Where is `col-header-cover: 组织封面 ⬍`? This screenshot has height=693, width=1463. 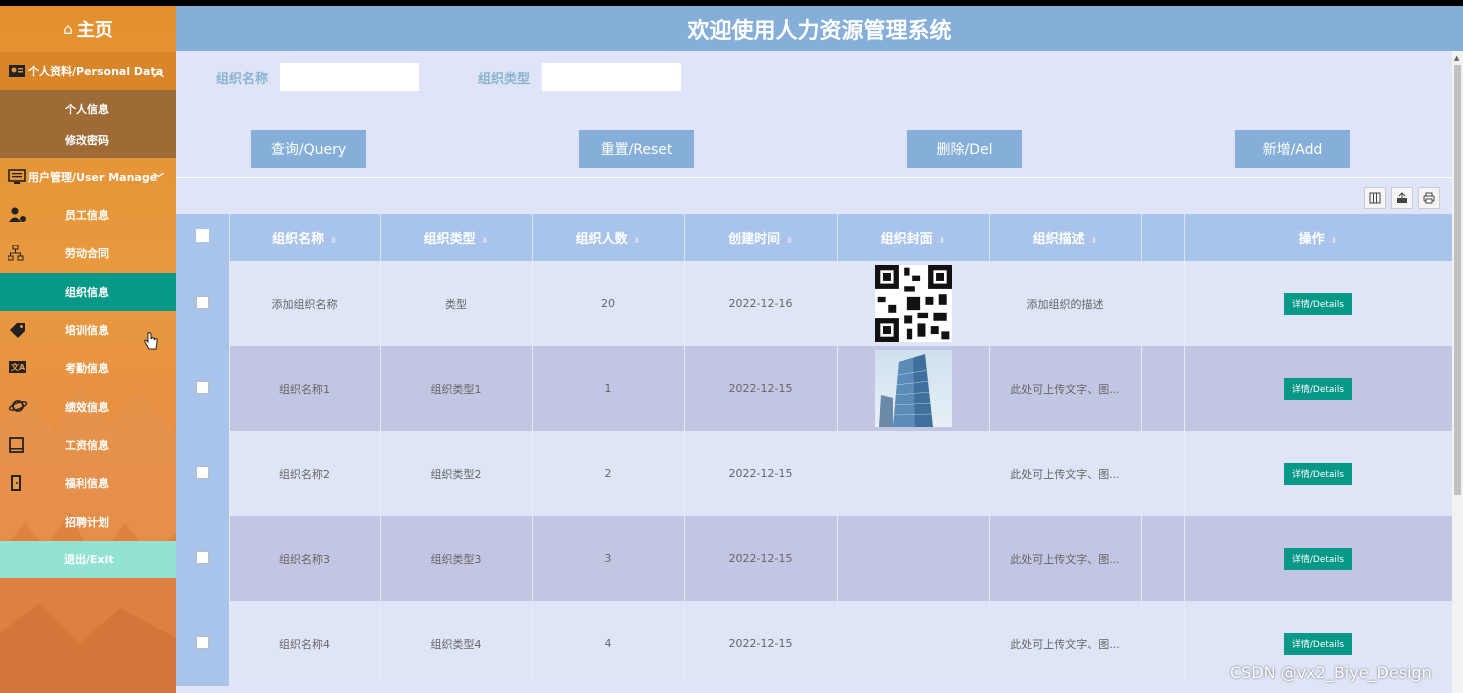
col-header-cover: 组织封面 ⬍ is located at coordinates (913, 237).